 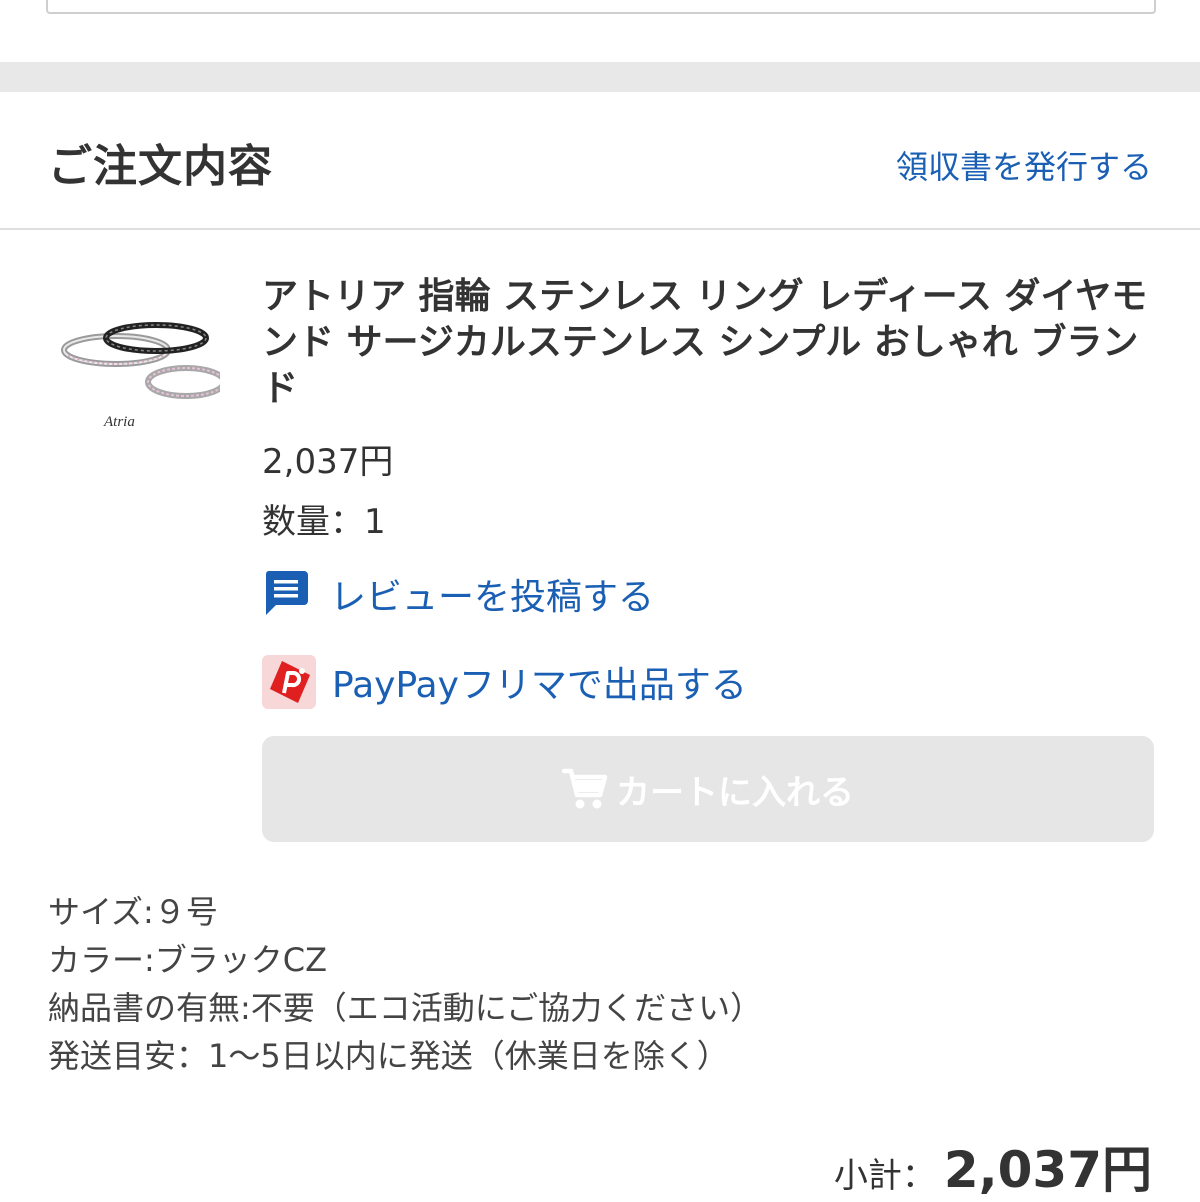 What do you see at coordinates (160, 166) in the screenshot?
I see `section-title: ご注文内容` at bounding box center [160, 166].